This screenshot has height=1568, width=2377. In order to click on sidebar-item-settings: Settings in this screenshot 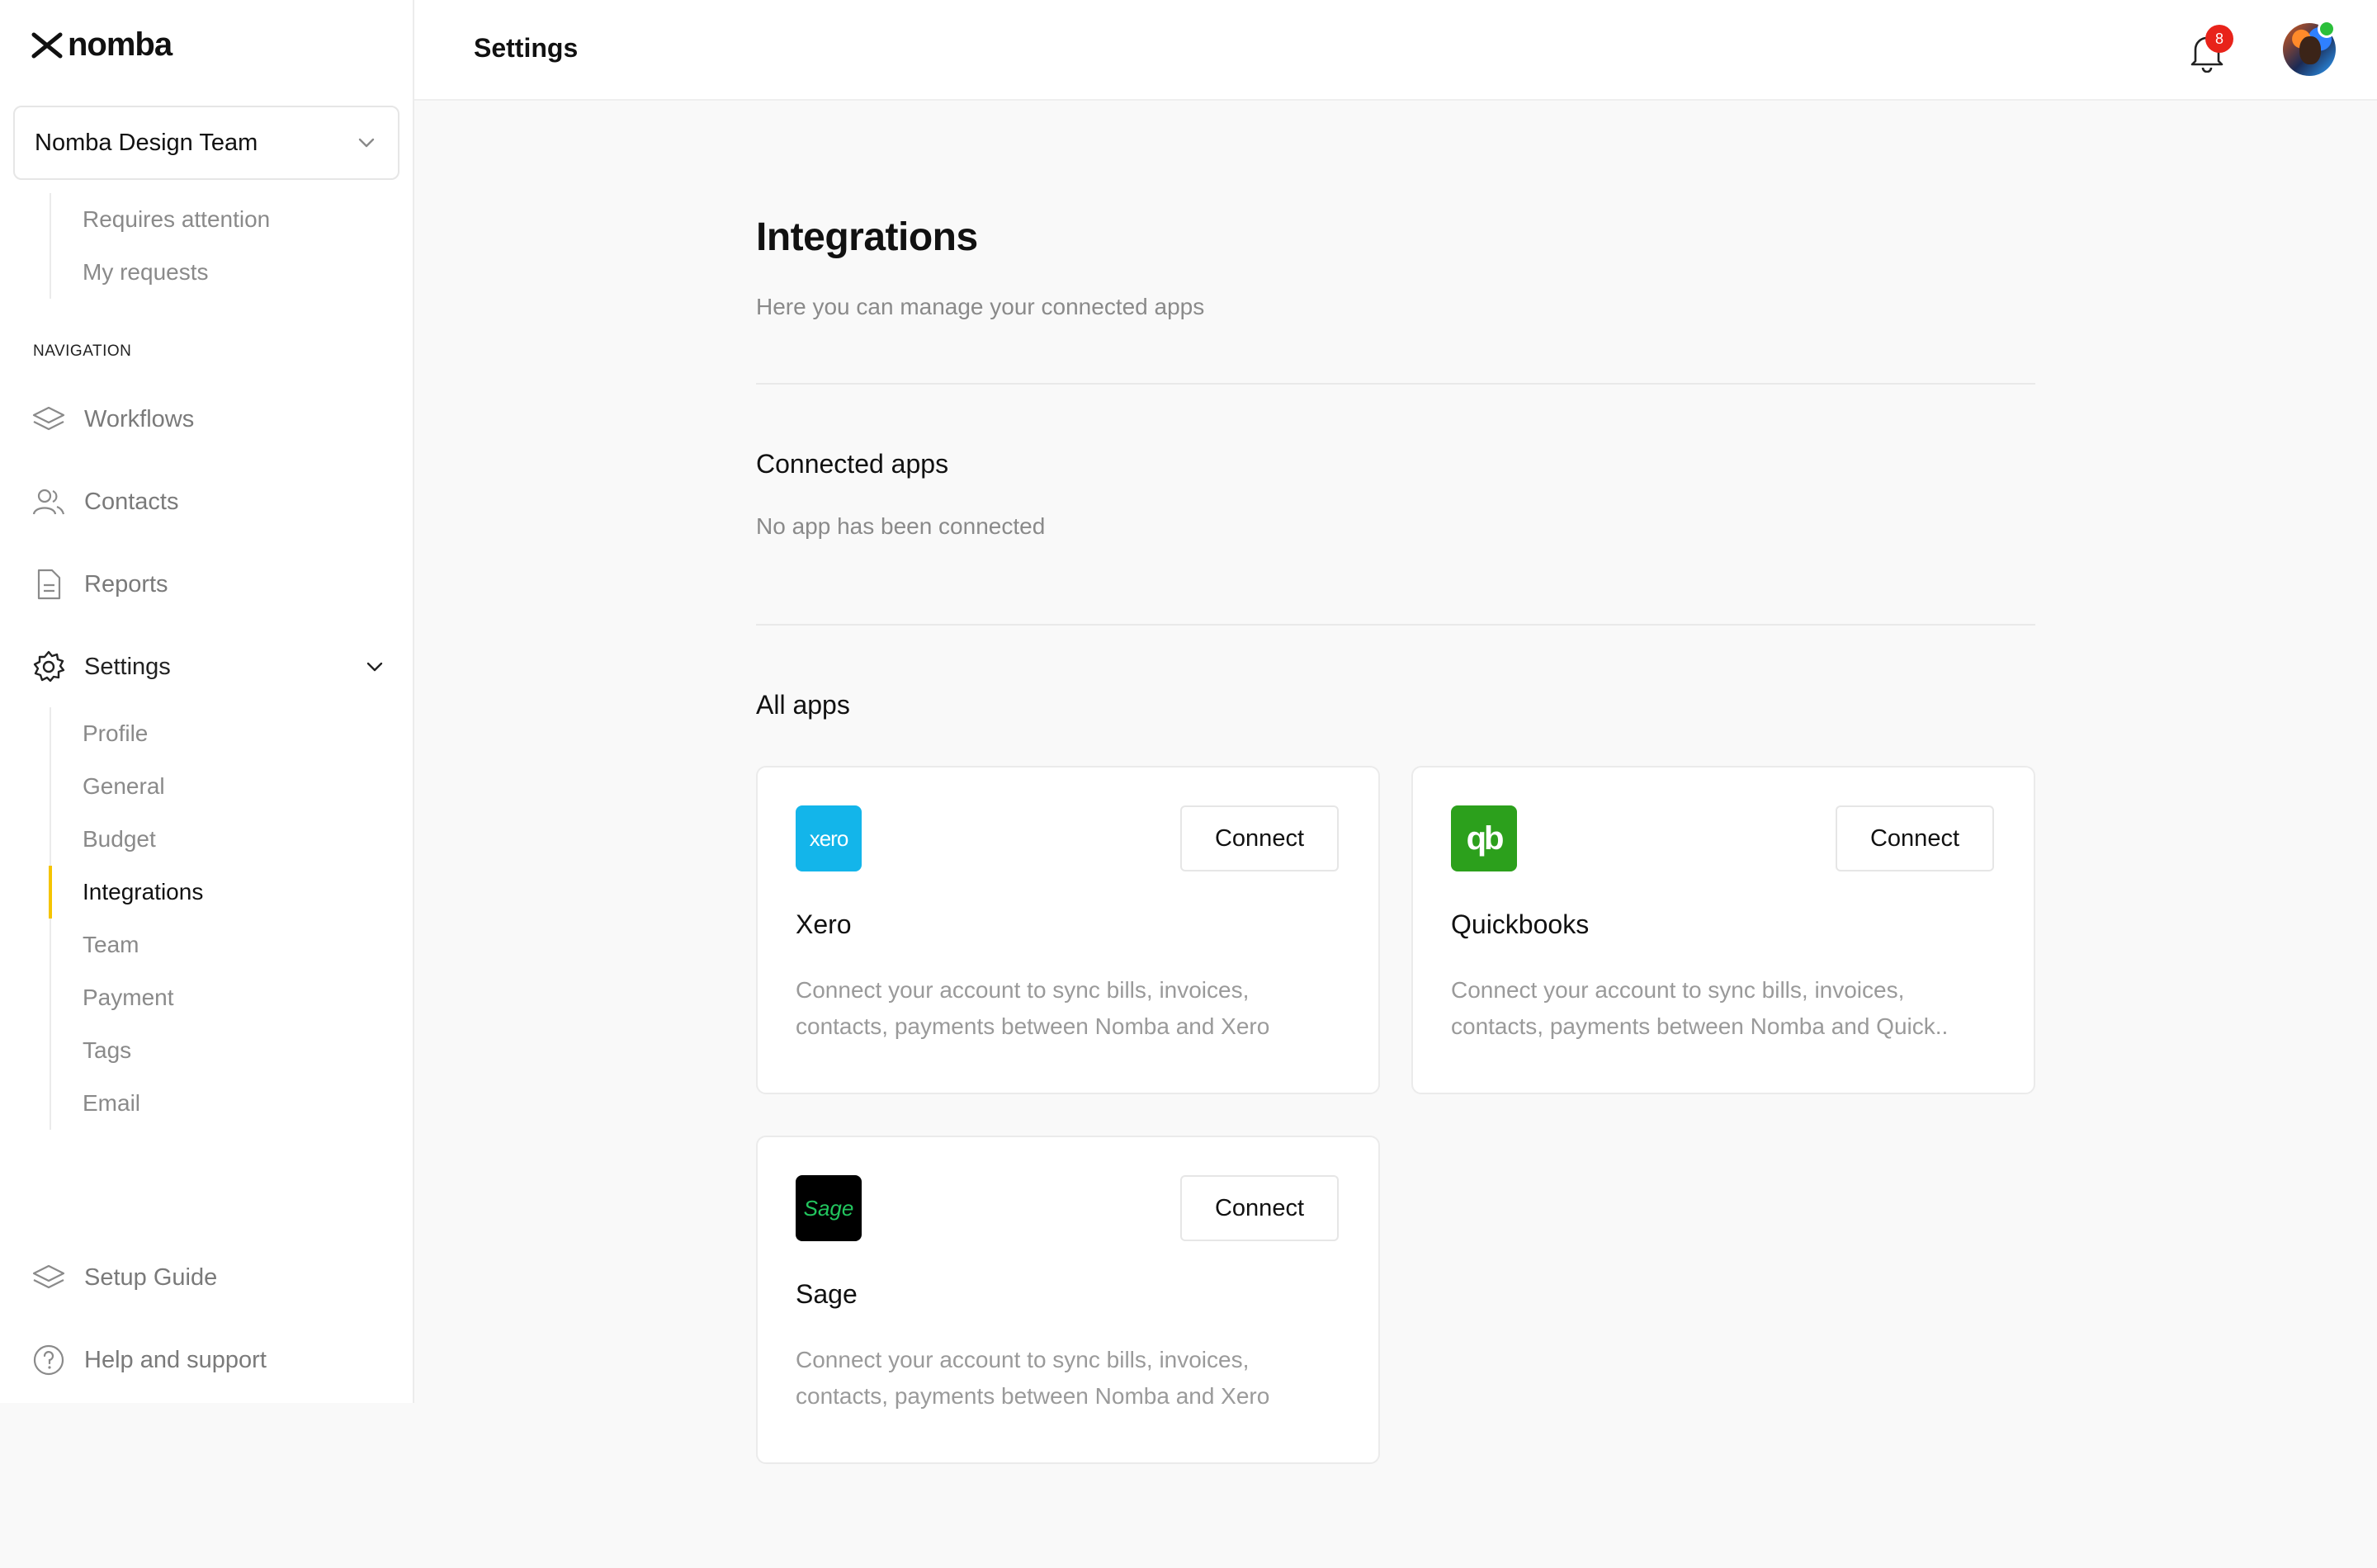, I will do `click(208, 667)`.